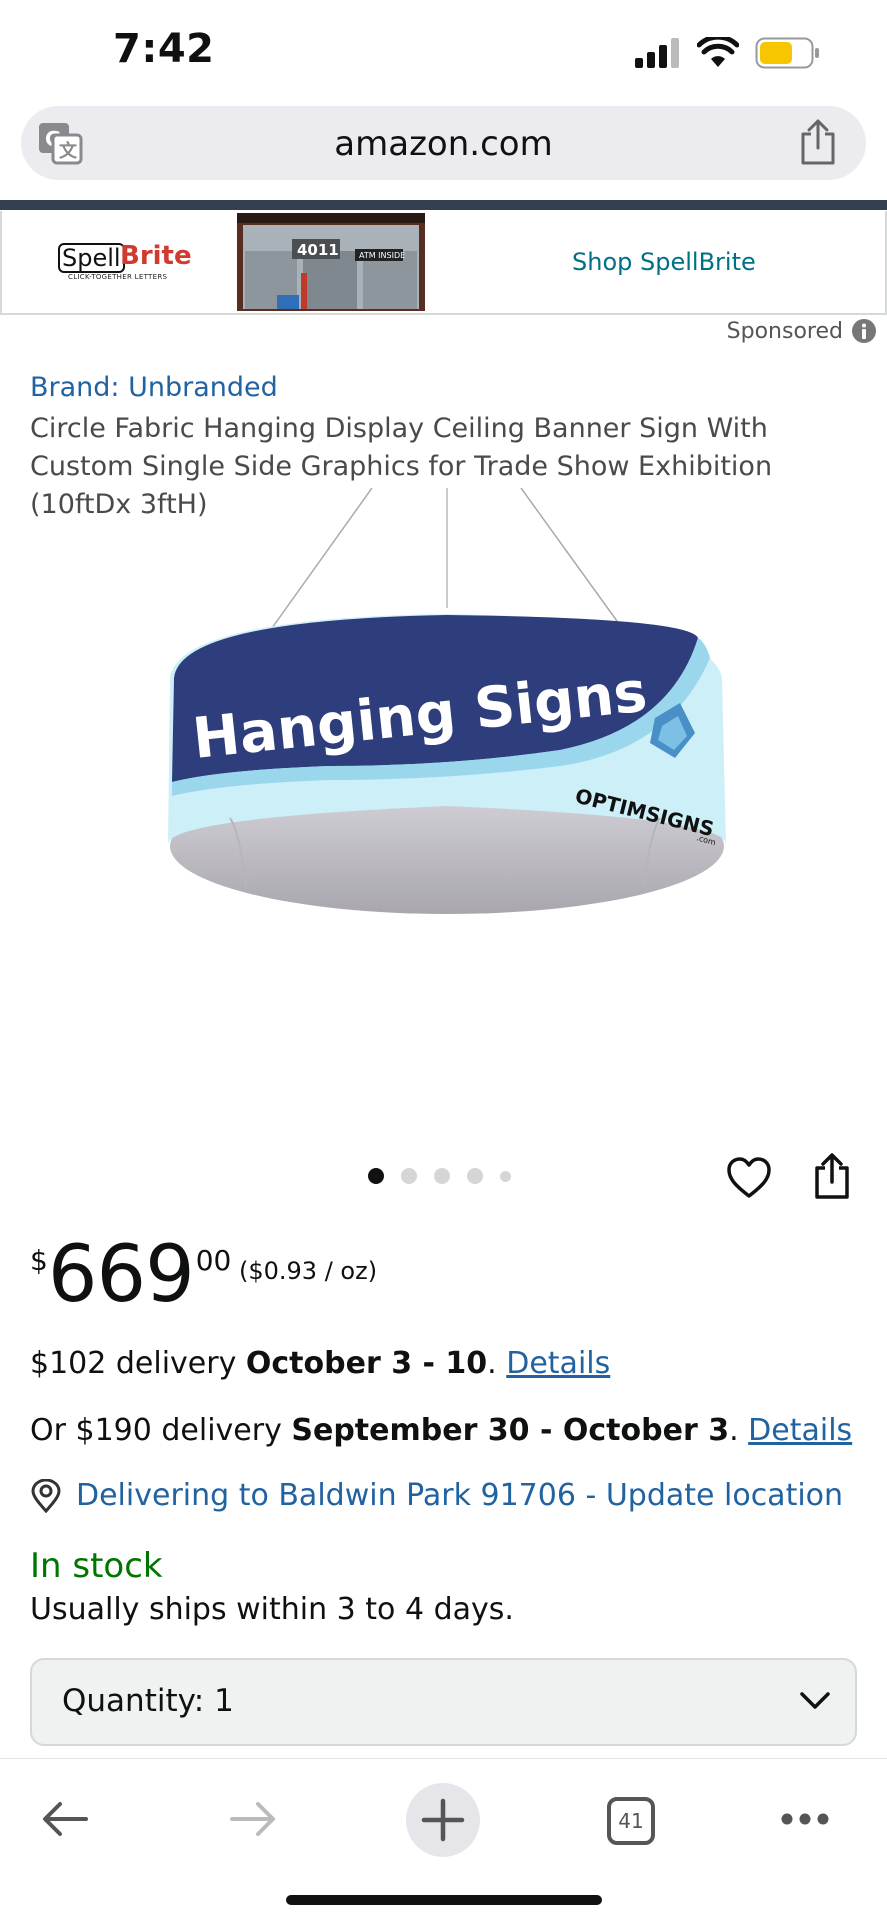 The image size is (887, 1920). I want to click on delivery-2-date: September 30 - October 3, so click(510, 1430).